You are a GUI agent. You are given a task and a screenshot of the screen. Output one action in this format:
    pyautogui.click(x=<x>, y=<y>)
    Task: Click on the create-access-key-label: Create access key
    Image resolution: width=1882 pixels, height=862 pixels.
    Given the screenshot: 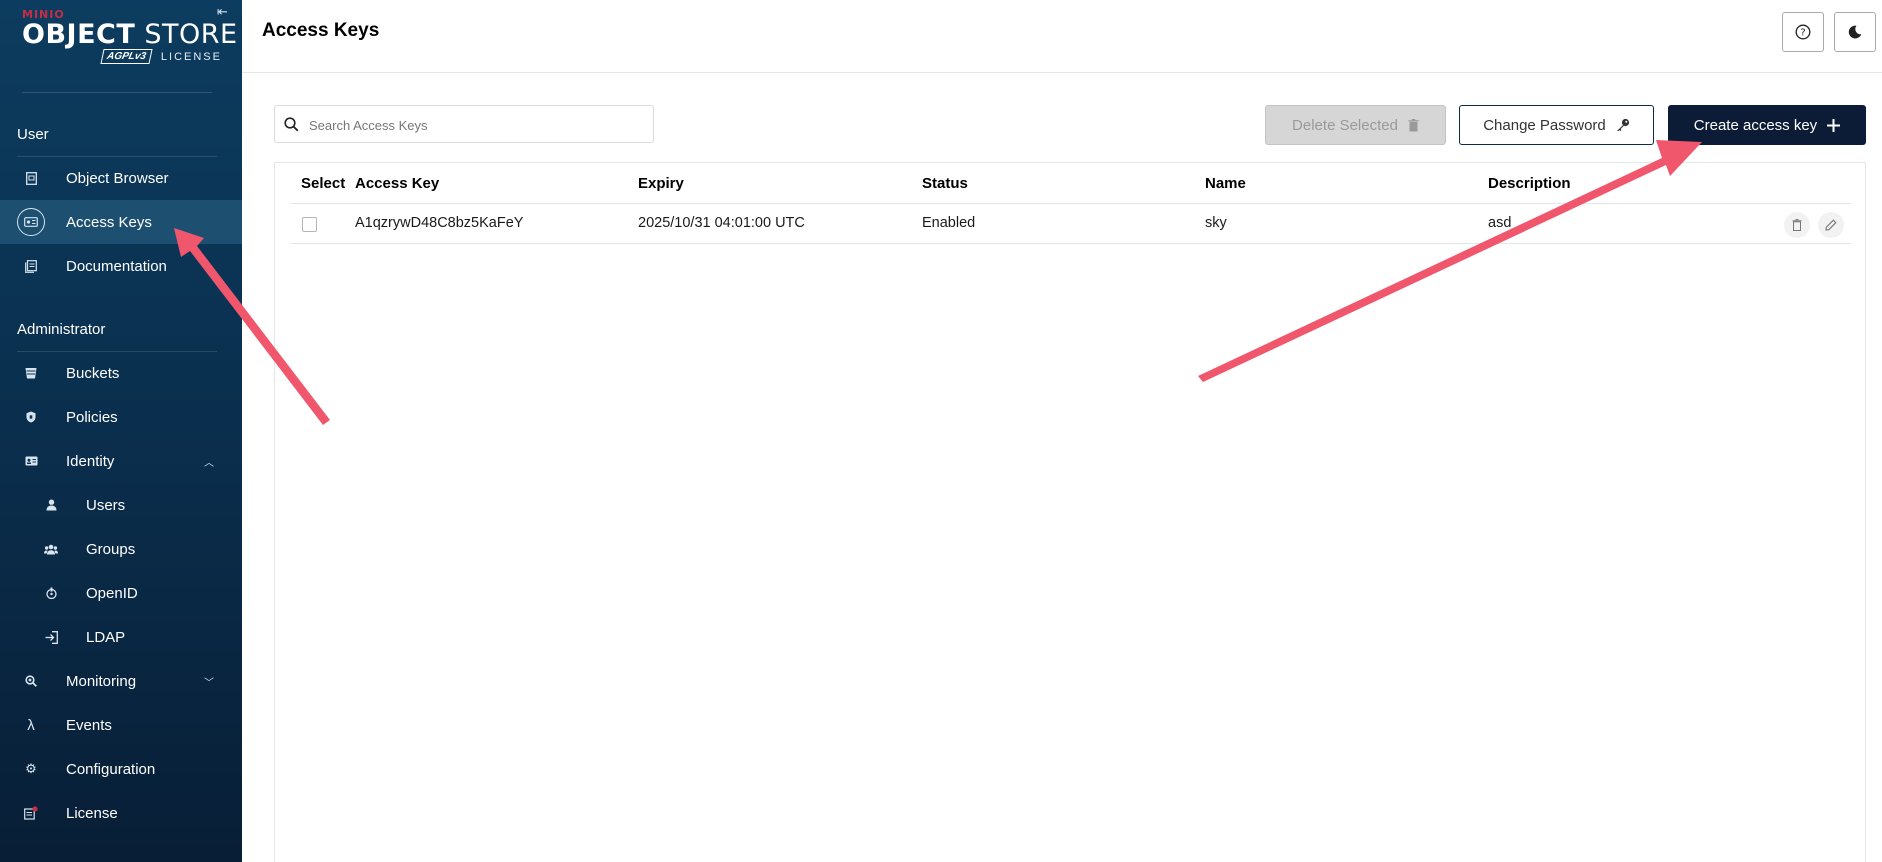 What is the action you would take?
    pyautogui.click(x=1755, y=125)
    